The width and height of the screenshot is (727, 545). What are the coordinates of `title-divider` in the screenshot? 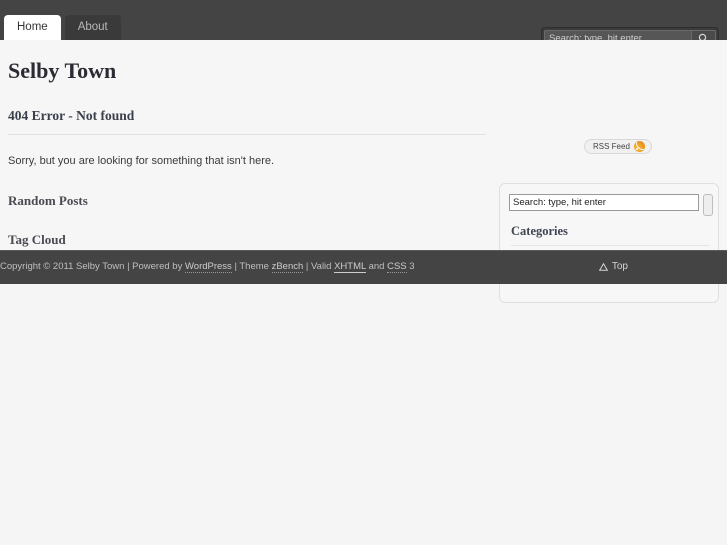 It's located at (247, 134).